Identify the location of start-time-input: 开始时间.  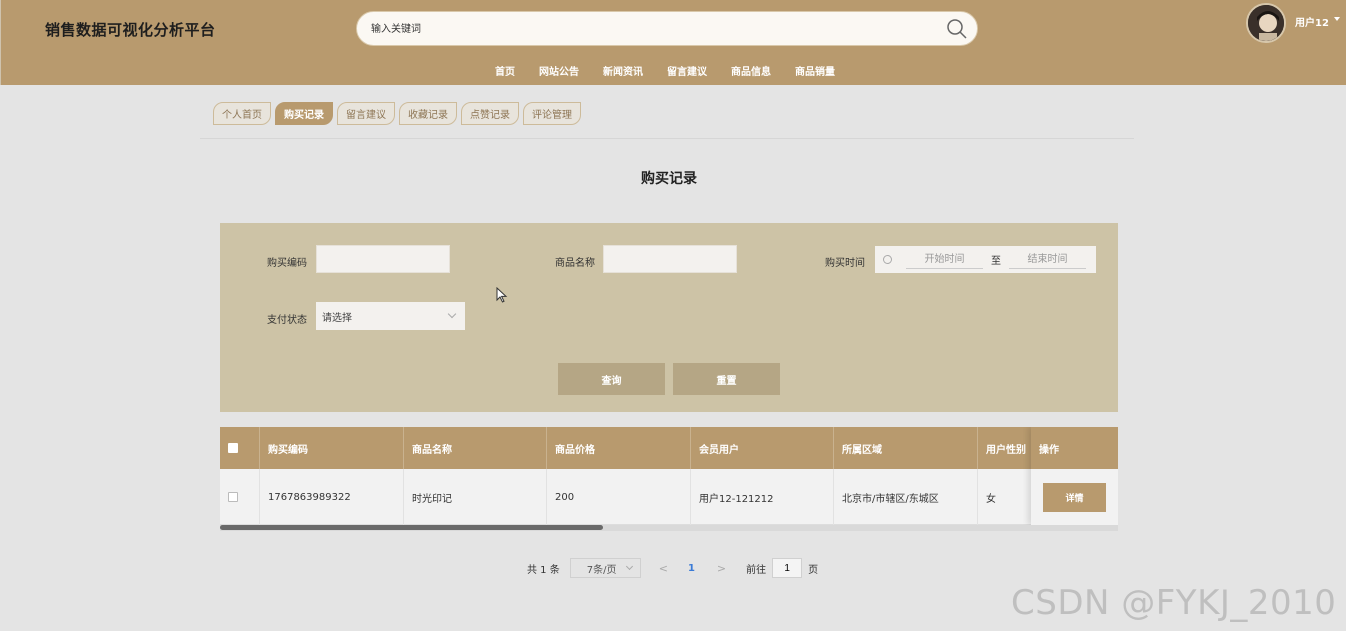
(944, 259).